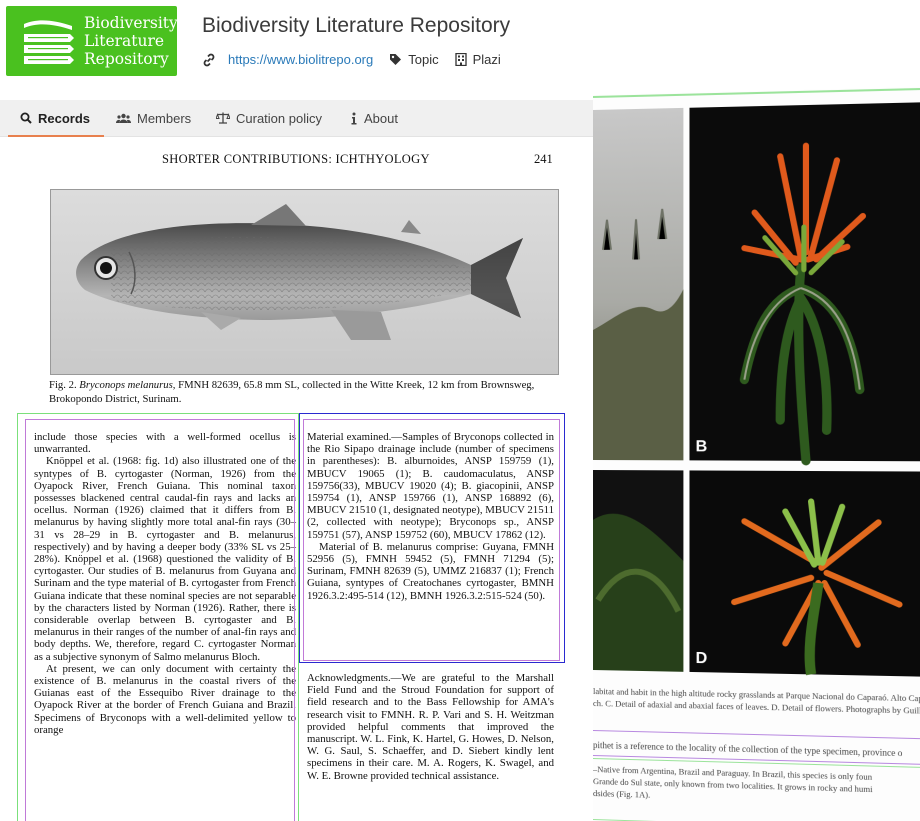 The image size is (920, 821). Describe the element at coordinates (131, 23) in the screenshot. I see `logo-line: Biodiversity` at that location.